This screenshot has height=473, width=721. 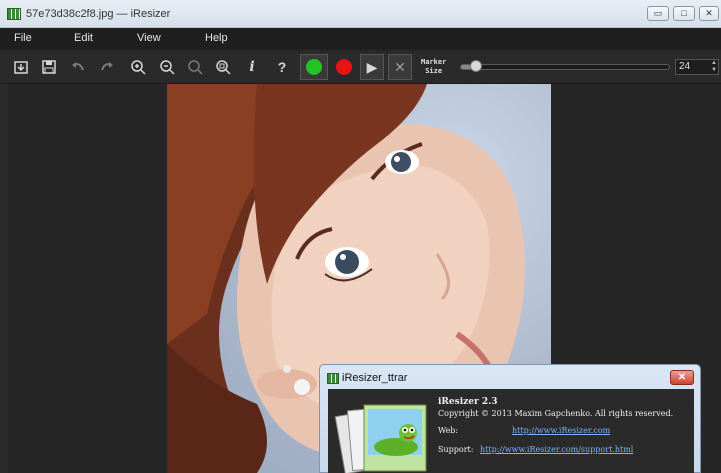 I want to click on red-marker-icon, so click(x=344, y=67).